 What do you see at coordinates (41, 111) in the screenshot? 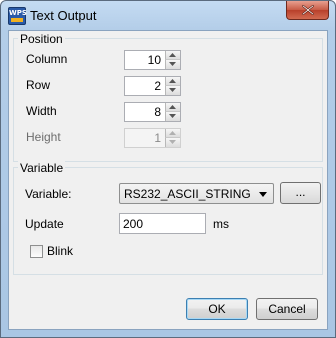
I see `width-label: Width` at bounding box center [41, 111].